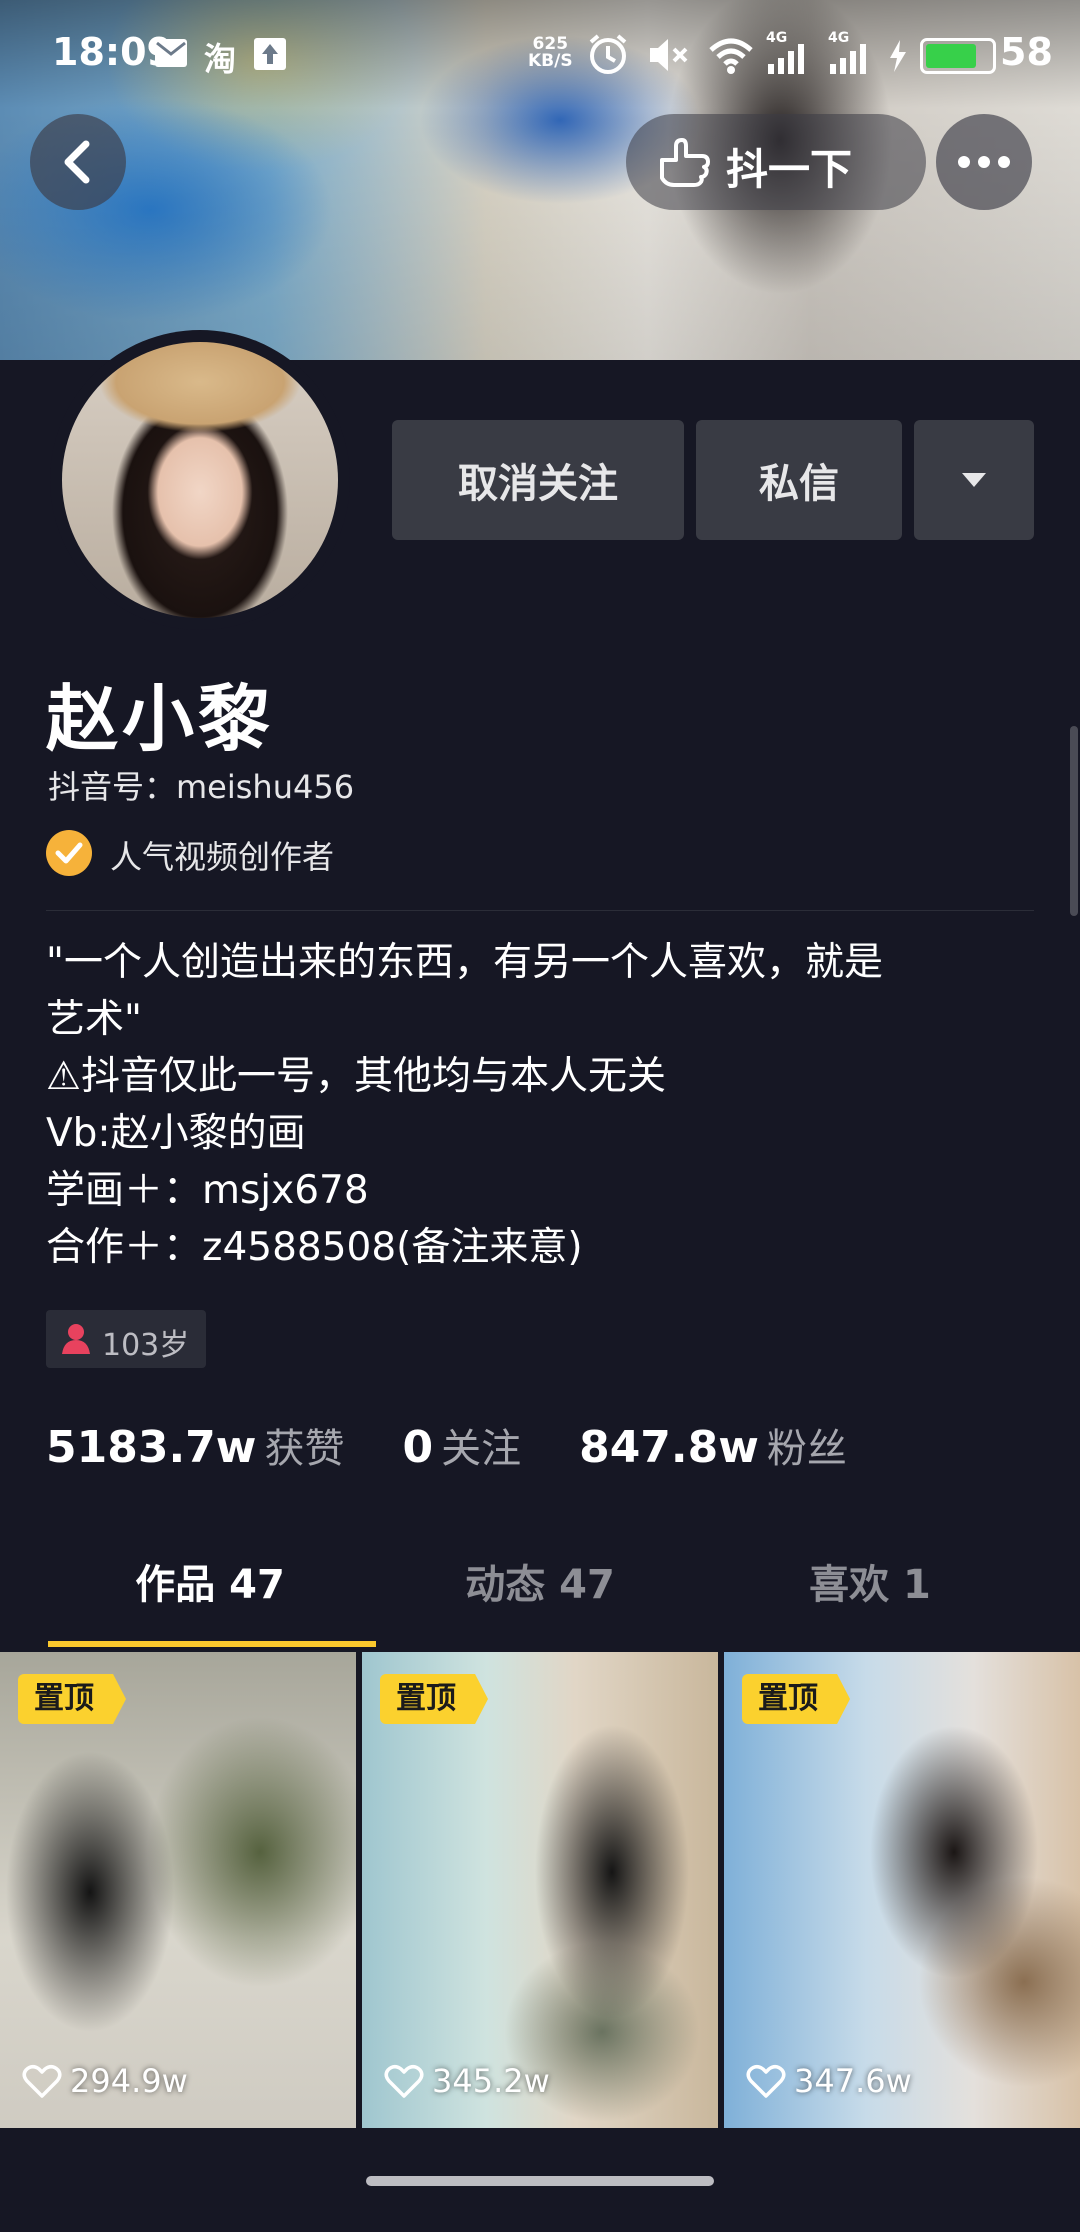 Image resolution: width=1080 pixels, height=2232 pixels. I want to click on mail-icon, so click(171, 53).